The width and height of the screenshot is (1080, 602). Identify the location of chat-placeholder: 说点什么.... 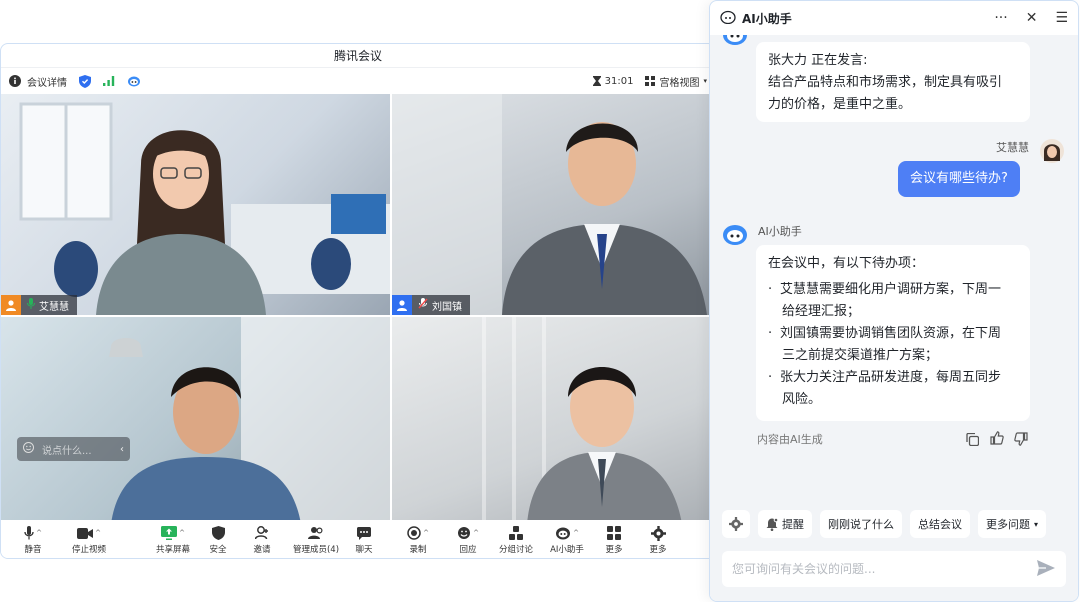
(67, 451).